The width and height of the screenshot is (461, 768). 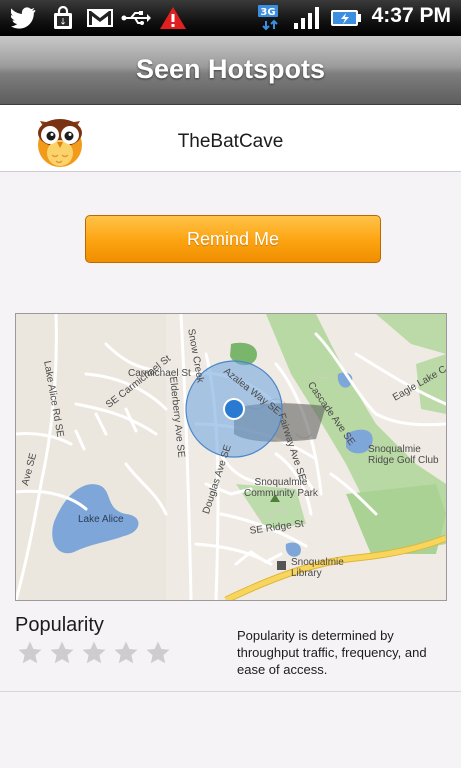 I want to click on usb-icon, so click(x=136, y=18).